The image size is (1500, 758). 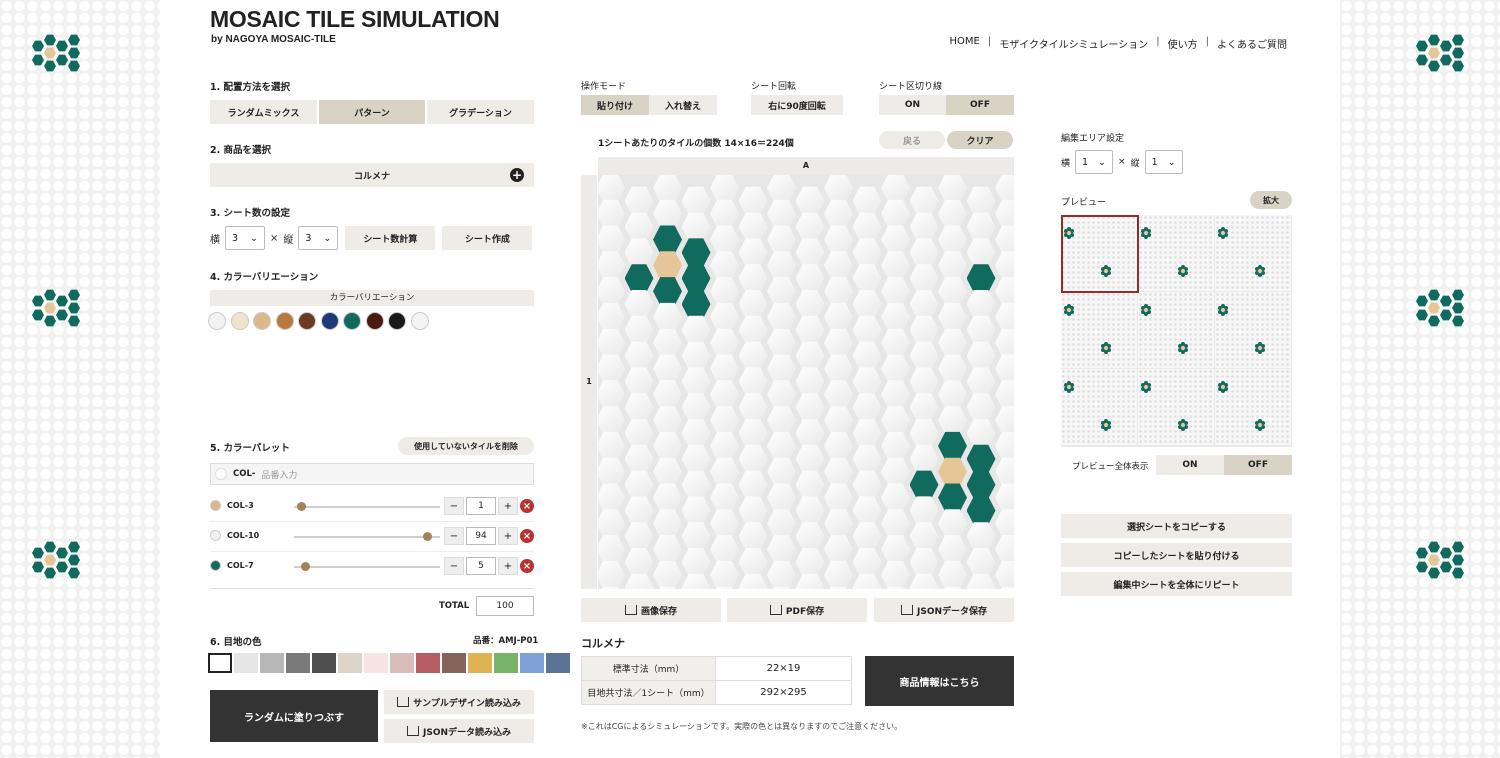 What do you see at coordinates (454, 566) in the screenshot?
I see `decrement-button: −` at bounding box center [454, 566].